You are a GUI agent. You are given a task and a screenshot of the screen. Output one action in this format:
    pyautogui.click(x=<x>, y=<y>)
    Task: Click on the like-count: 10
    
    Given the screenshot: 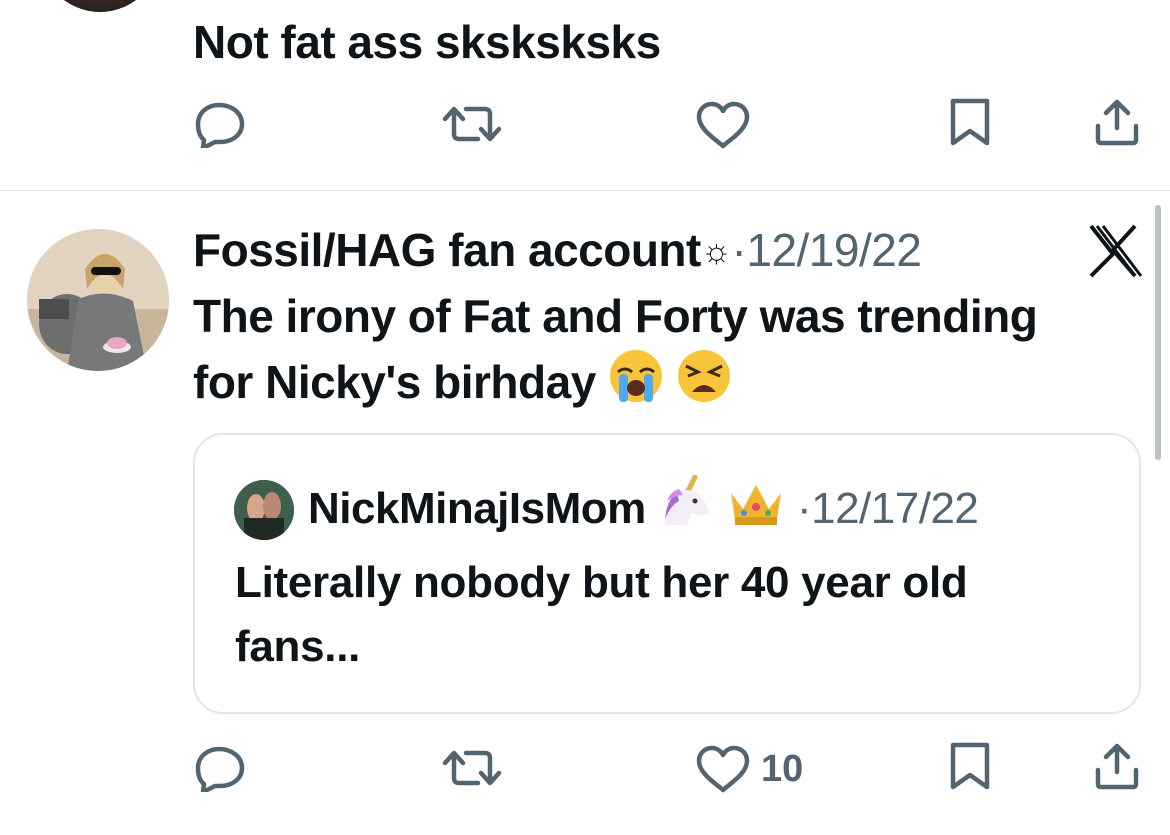 What is the action you would take?
    pyautogui.click(x=782, y=768)
    